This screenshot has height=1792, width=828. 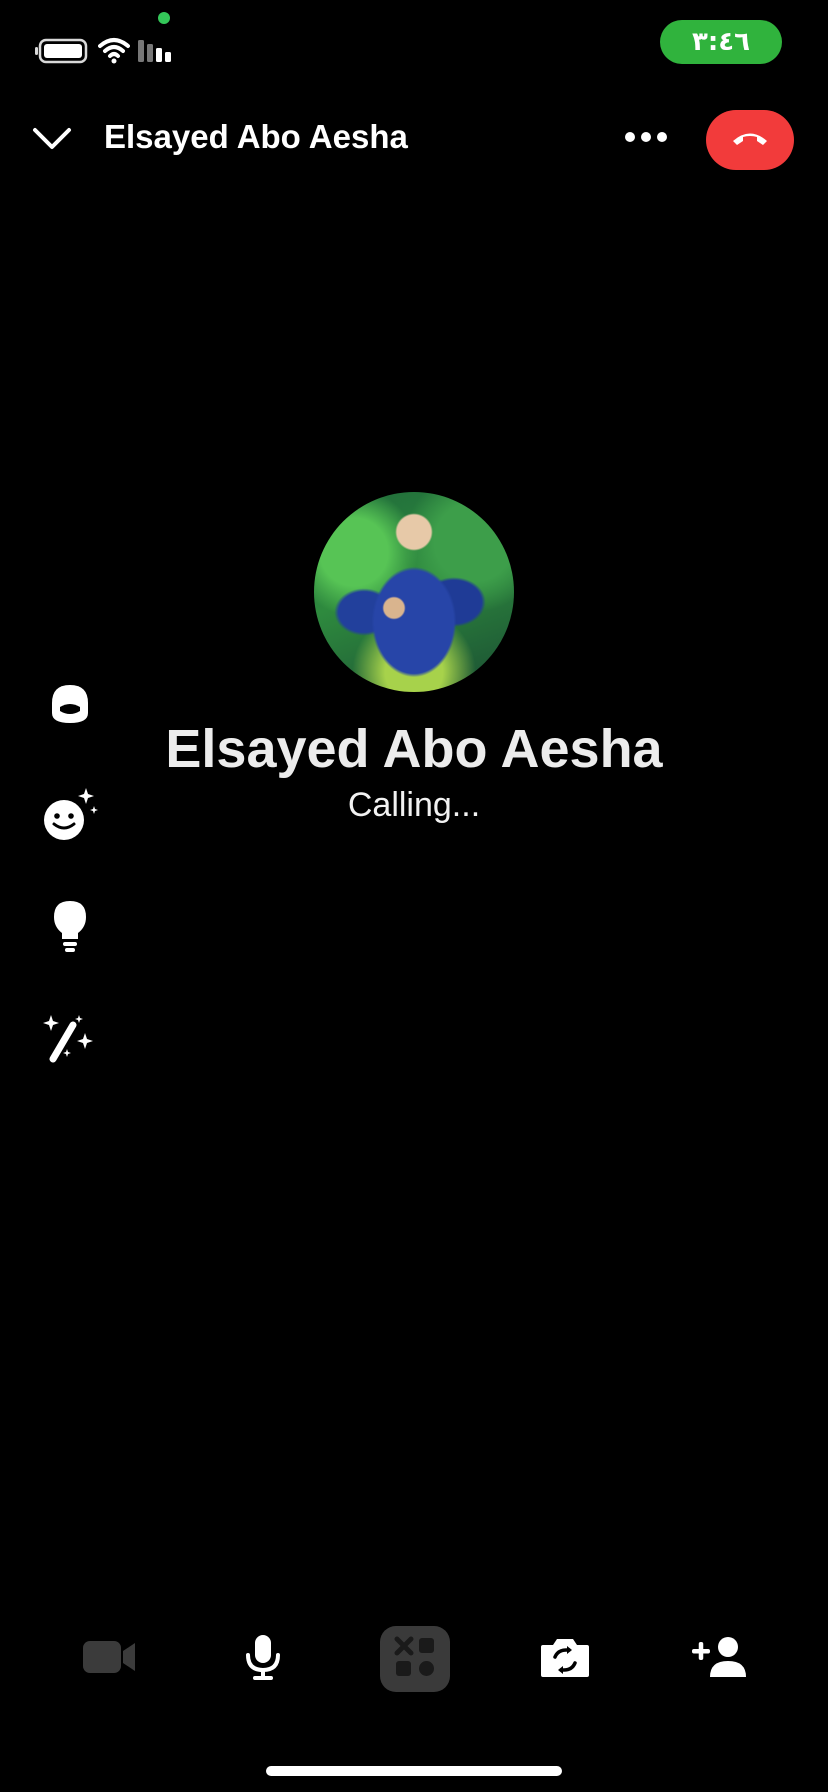 I want to click on add-person-button, so click(x=719, y=1659).